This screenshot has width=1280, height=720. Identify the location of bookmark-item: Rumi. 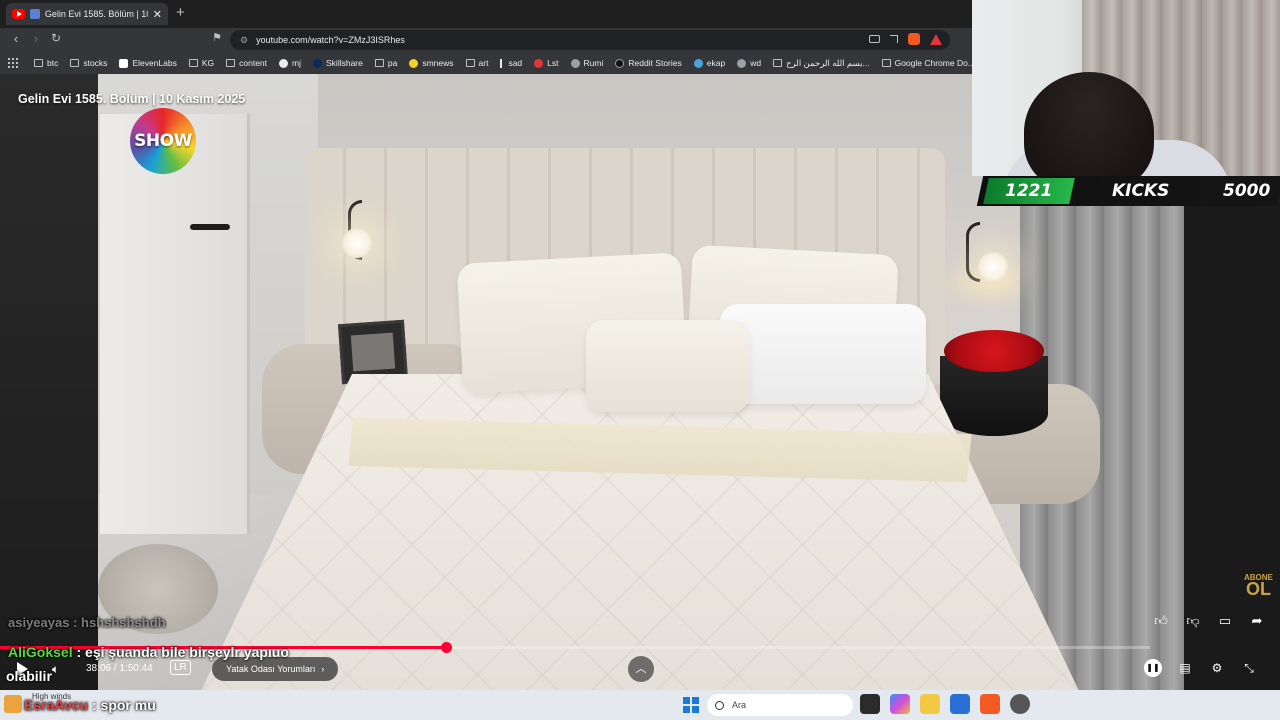
(586, 63).